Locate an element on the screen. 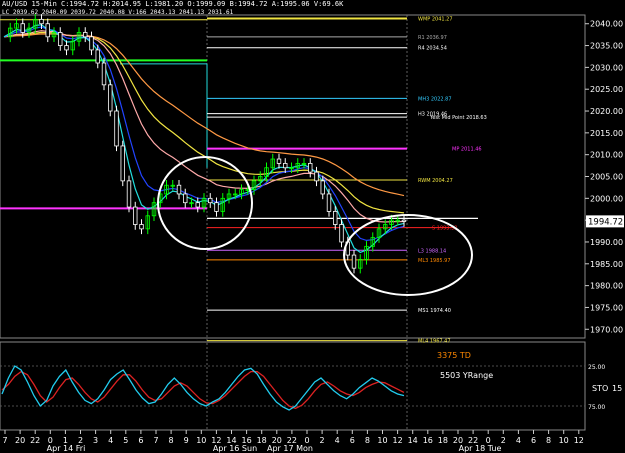 This screenshot has height=453, width=625. price-tick-label: 1985.00 is located at coordinates (606, 264).